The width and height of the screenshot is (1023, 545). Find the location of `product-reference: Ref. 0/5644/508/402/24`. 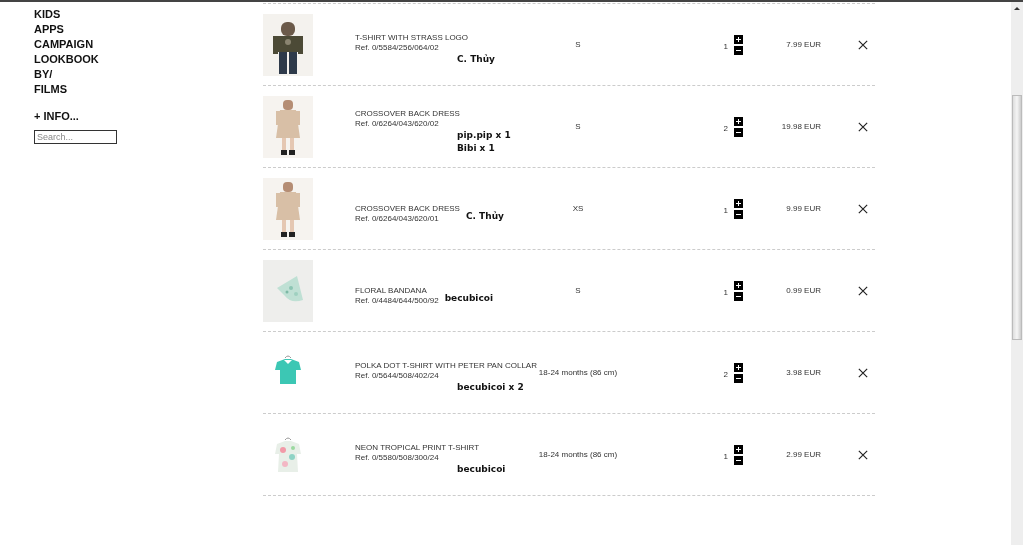

product-reference: Ref. 0/5644/508/402/24 is located at coordinates (397, 376).